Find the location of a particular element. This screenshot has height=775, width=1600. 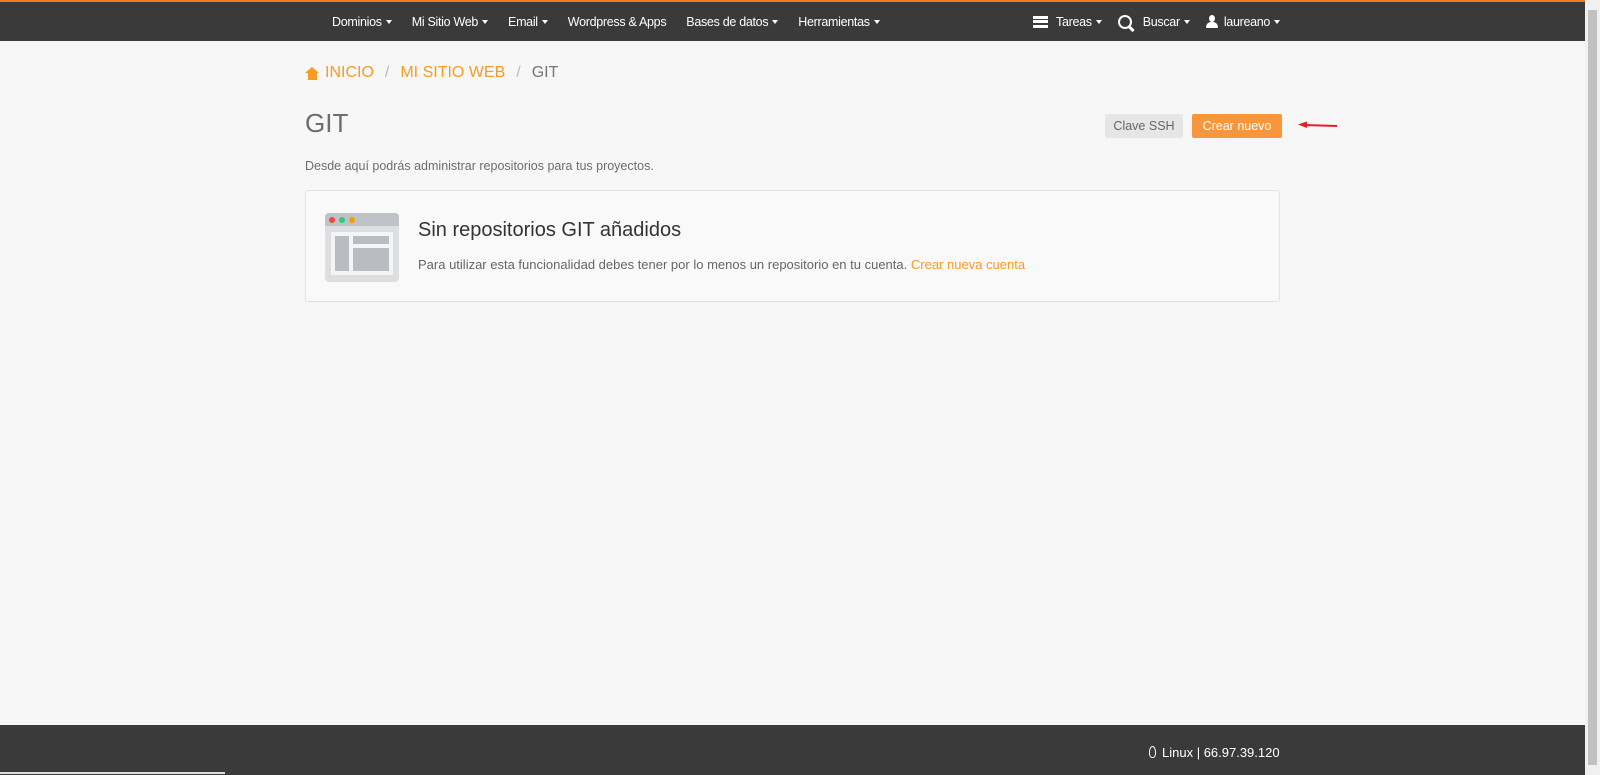

breadcrumb-home-label: INICIO is located at coordinates (349, 72).